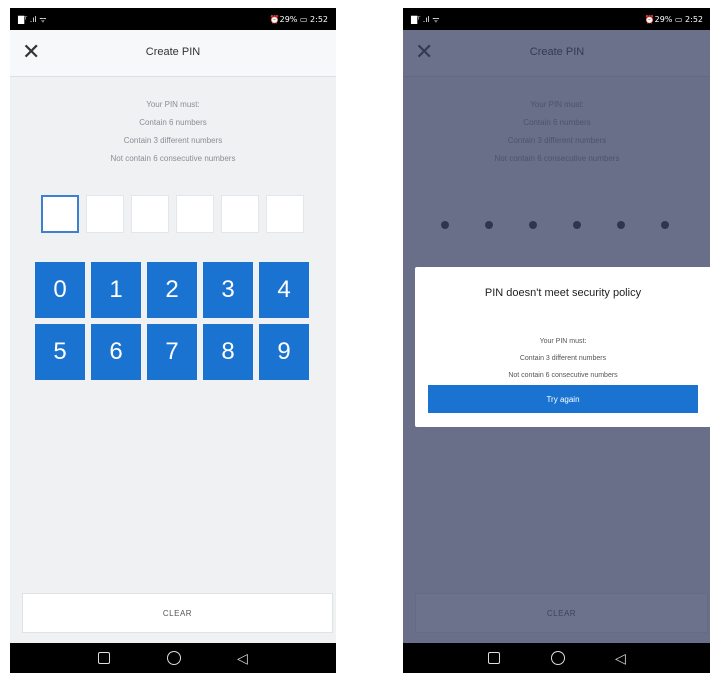 Image resolution: width=710 pixels, height=680 pixels. What do you see at coordinates (228, 352) in the screenshot?
I see `key-8: 8` at bounding box center [228, 352].